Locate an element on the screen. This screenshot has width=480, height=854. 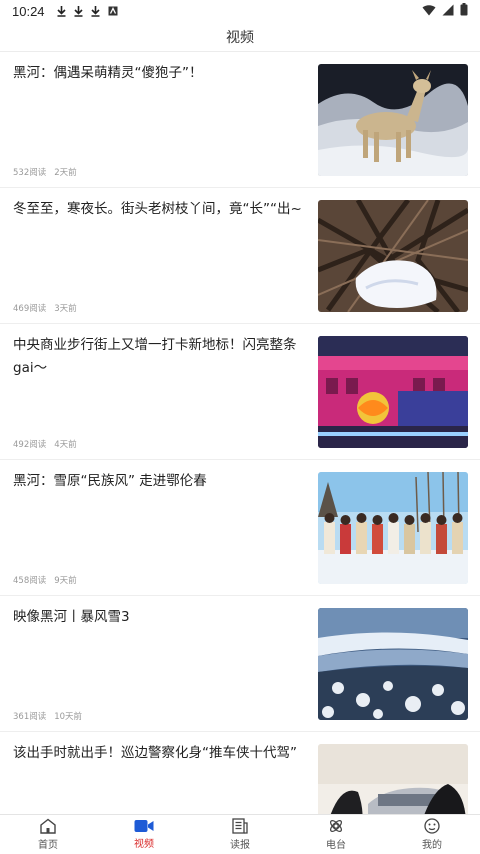
wifi-icon is located at coordinates (429, 9).